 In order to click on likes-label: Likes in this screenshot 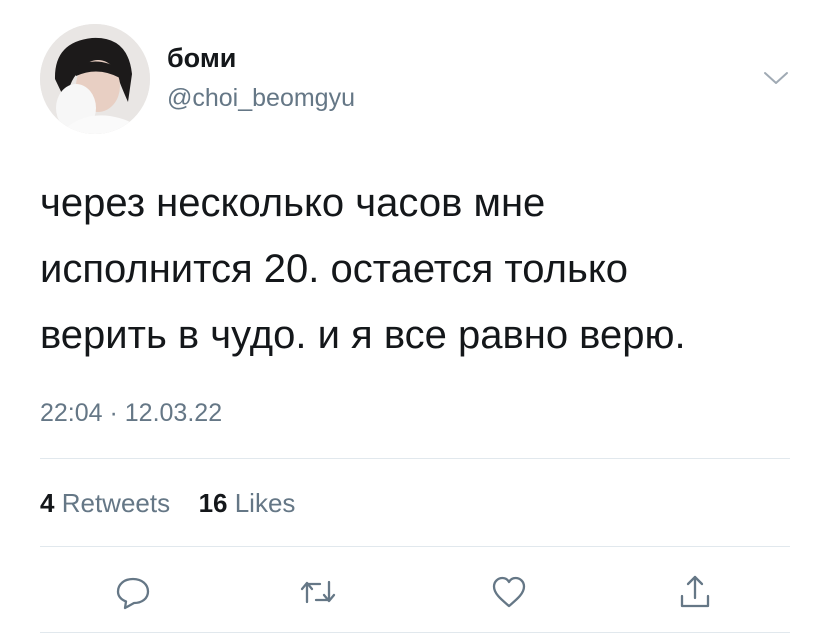, I will do `click(265, 503)`.